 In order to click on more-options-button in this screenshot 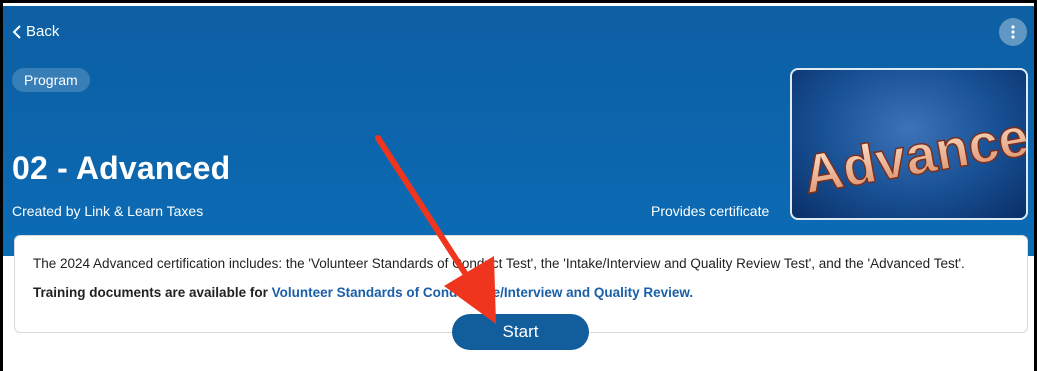, I will do `click(1013, 32)`.